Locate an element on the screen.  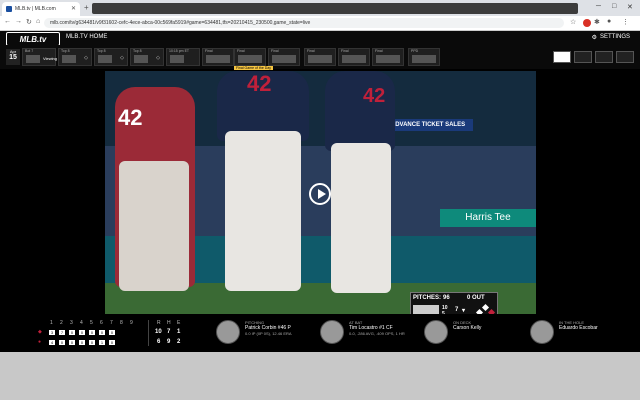
home-inning-runs: 1 is located at coordinates (102, 342).